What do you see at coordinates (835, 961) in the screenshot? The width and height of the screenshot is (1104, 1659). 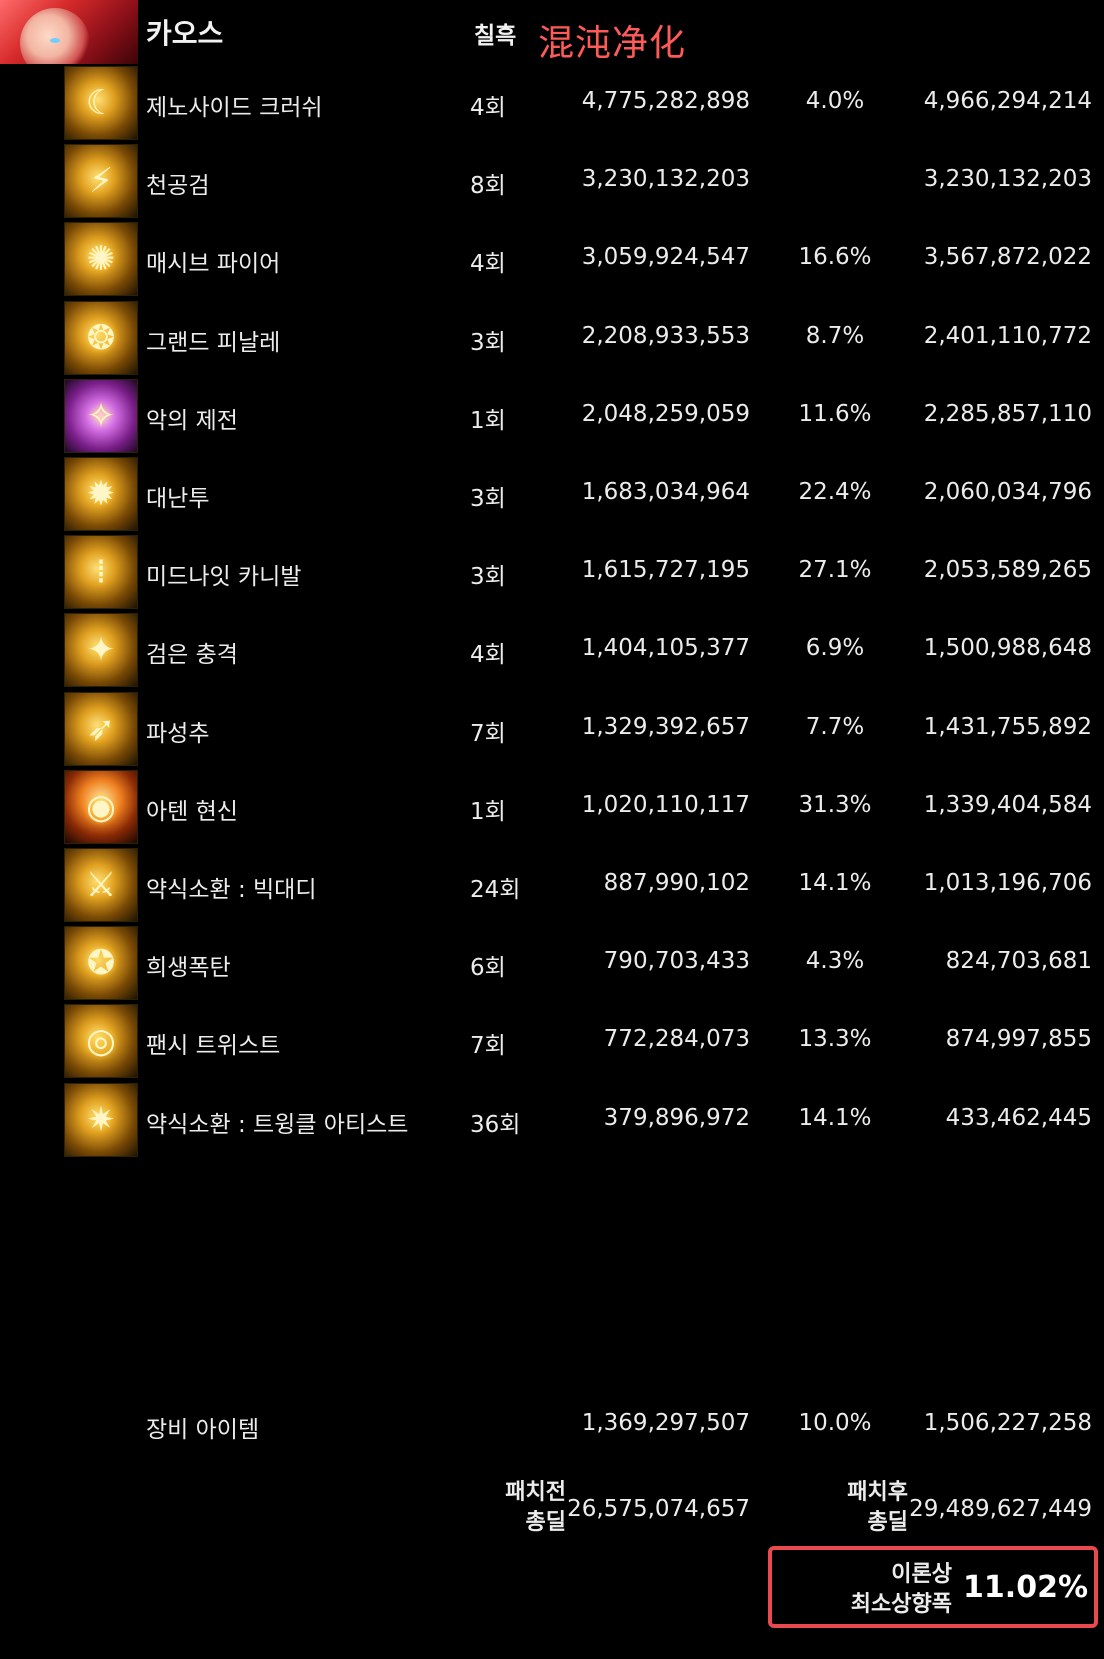 I see `skill-increase-pct: 4.3%` at bounding box center [835, 961].